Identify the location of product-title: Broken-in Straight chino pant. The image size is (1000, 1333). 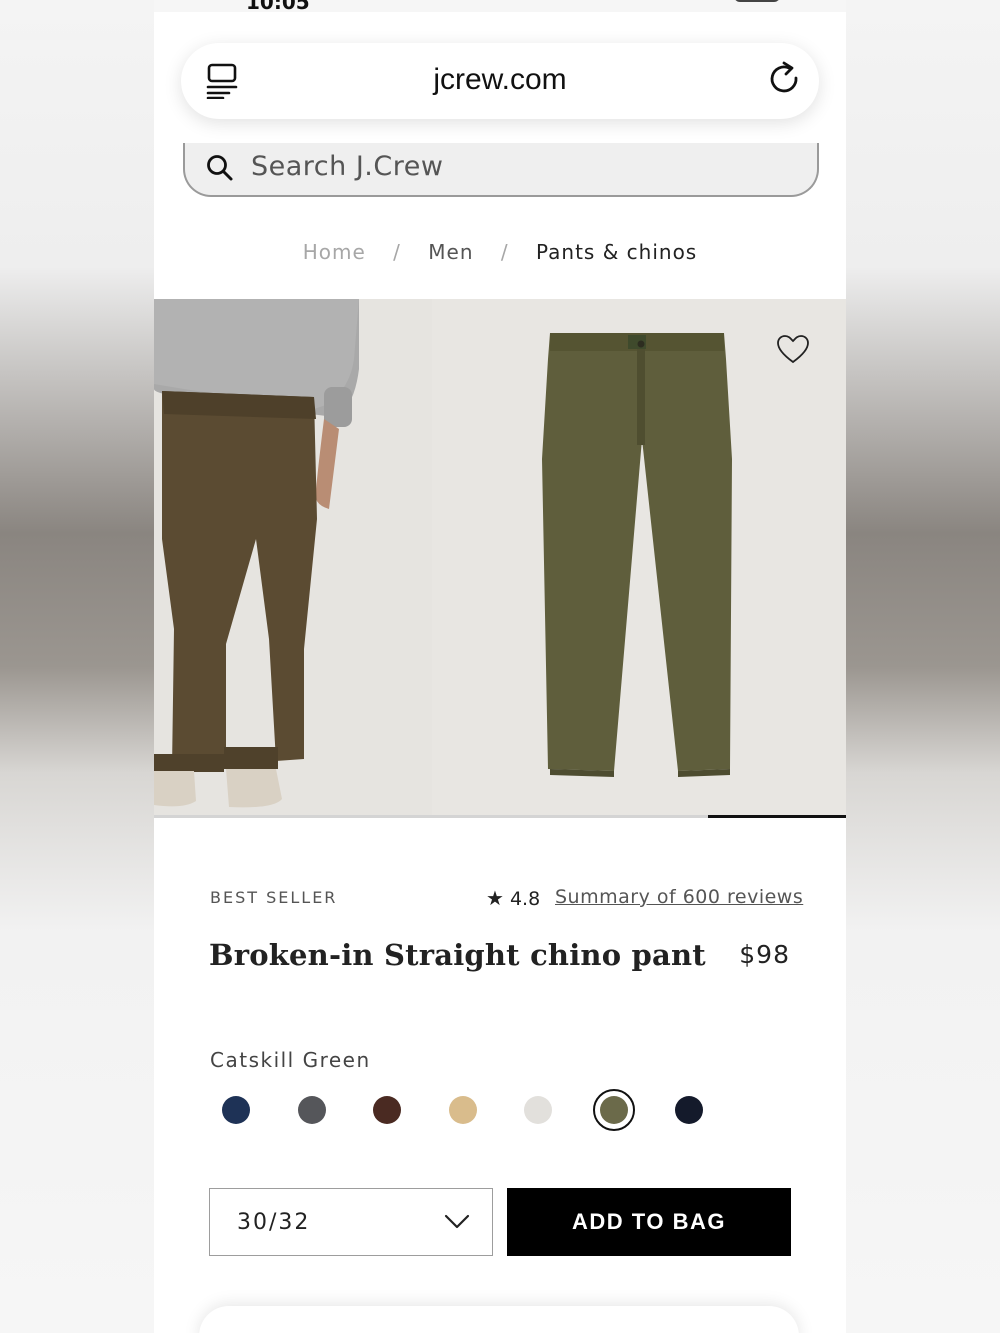
(457, 955).